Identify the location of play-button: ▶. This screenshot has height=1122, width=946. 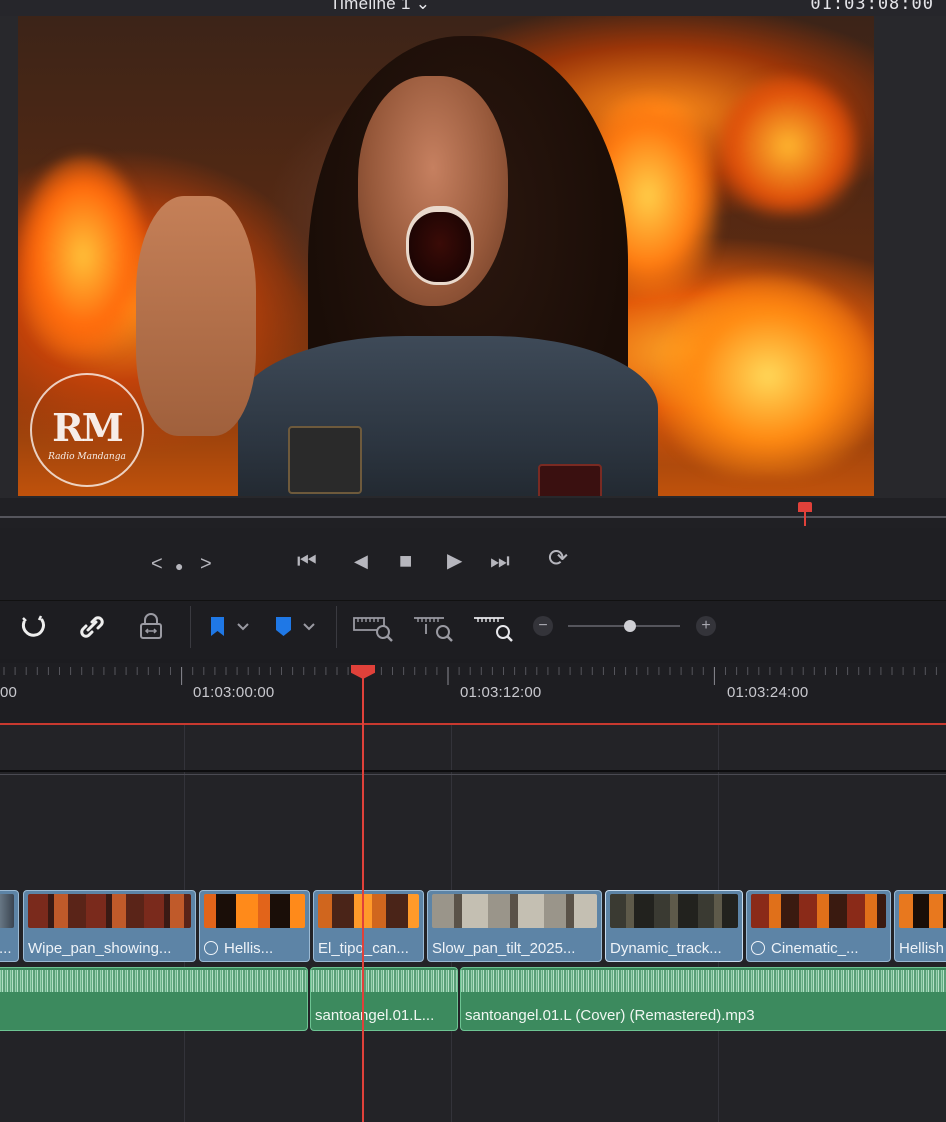
(454, 561).